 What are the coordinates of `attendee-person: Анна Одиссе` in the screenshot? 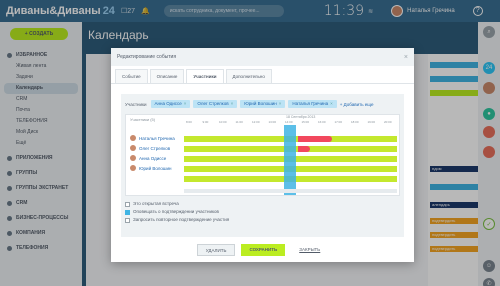 It's located at (148, 158).